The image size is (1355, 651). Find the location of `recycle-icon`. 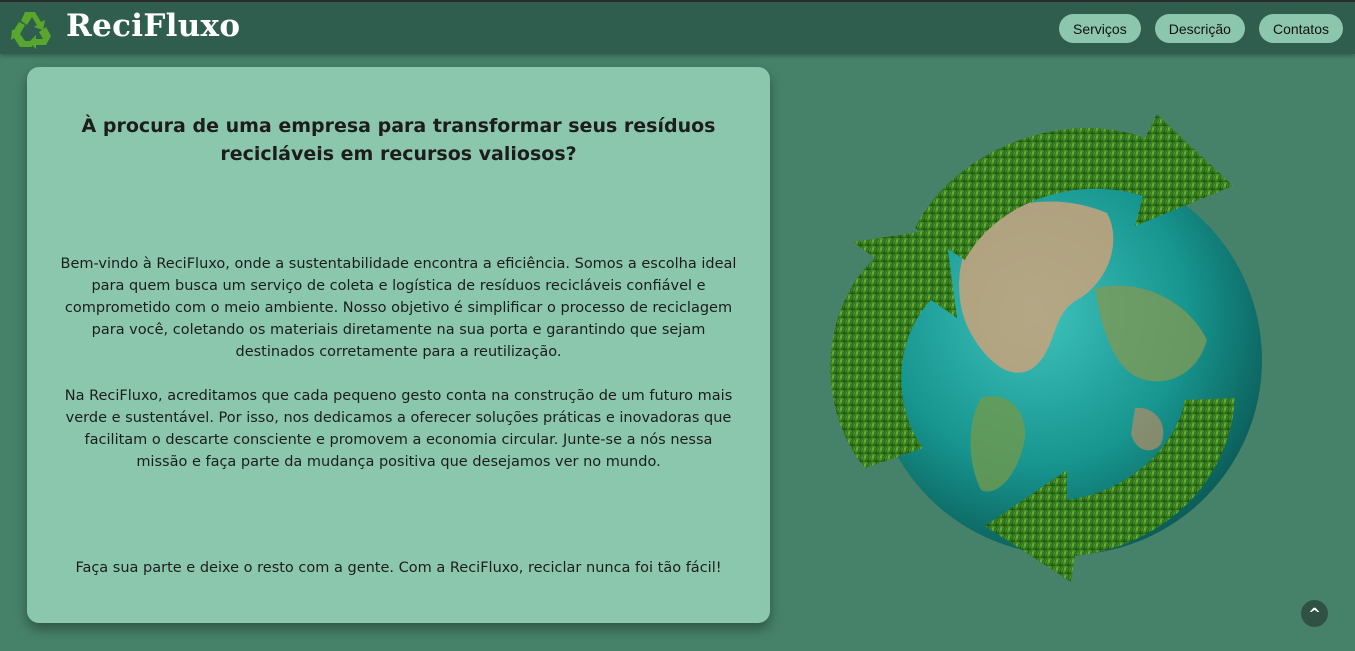

recycle-icon is located at coordinates (32, 29).